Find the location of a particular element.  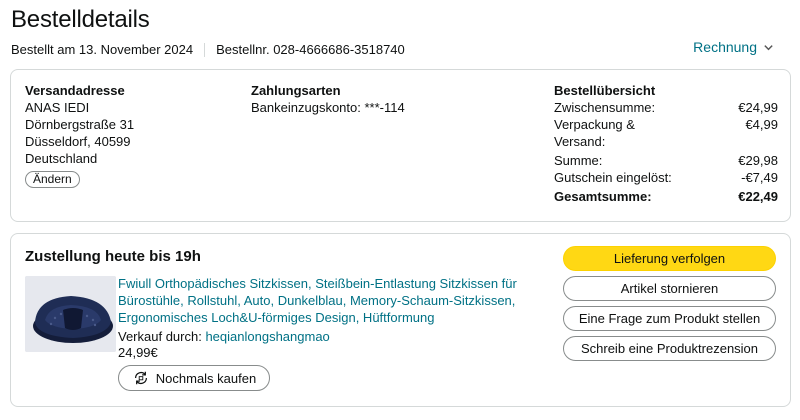

summary-total-value: €22,49 is located at coordinates (758, 196).